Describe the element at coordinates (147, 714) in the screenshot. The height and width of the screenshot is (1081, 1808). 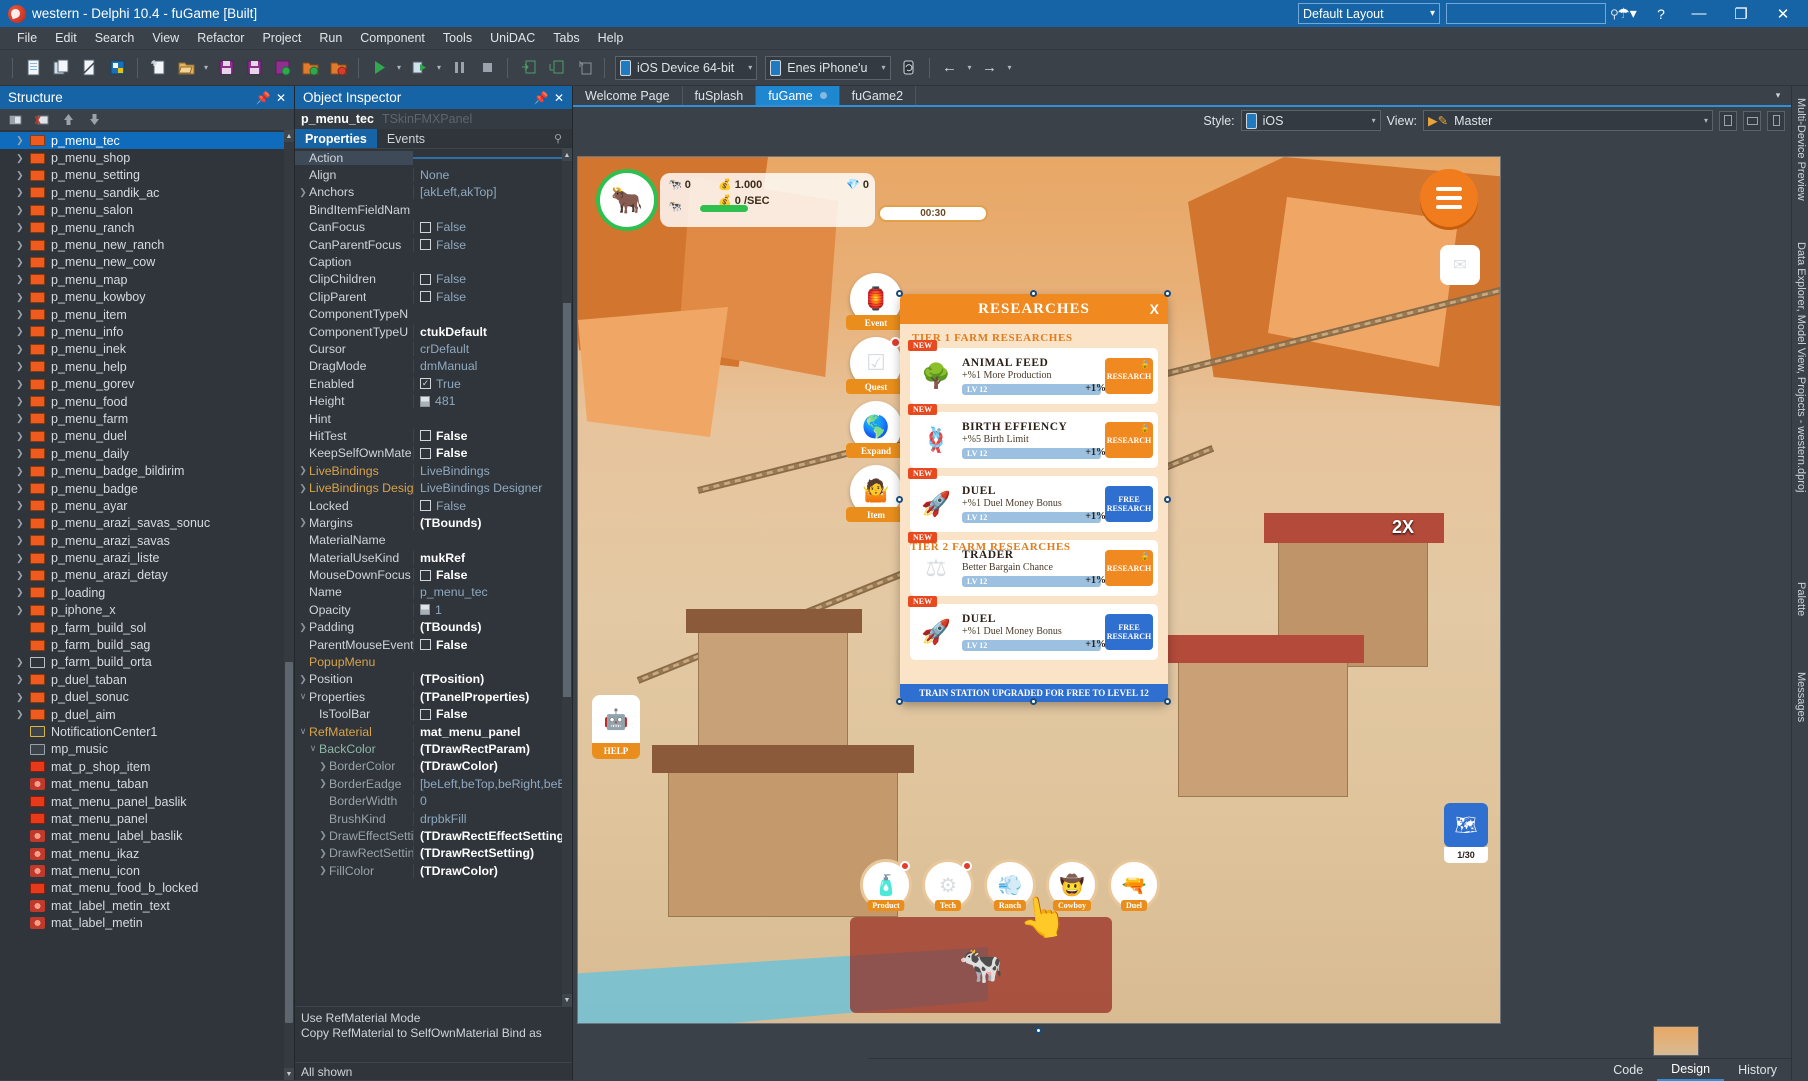
I see `structure-item-p_duel_aim: ❯ p_duel_aim` at that location.